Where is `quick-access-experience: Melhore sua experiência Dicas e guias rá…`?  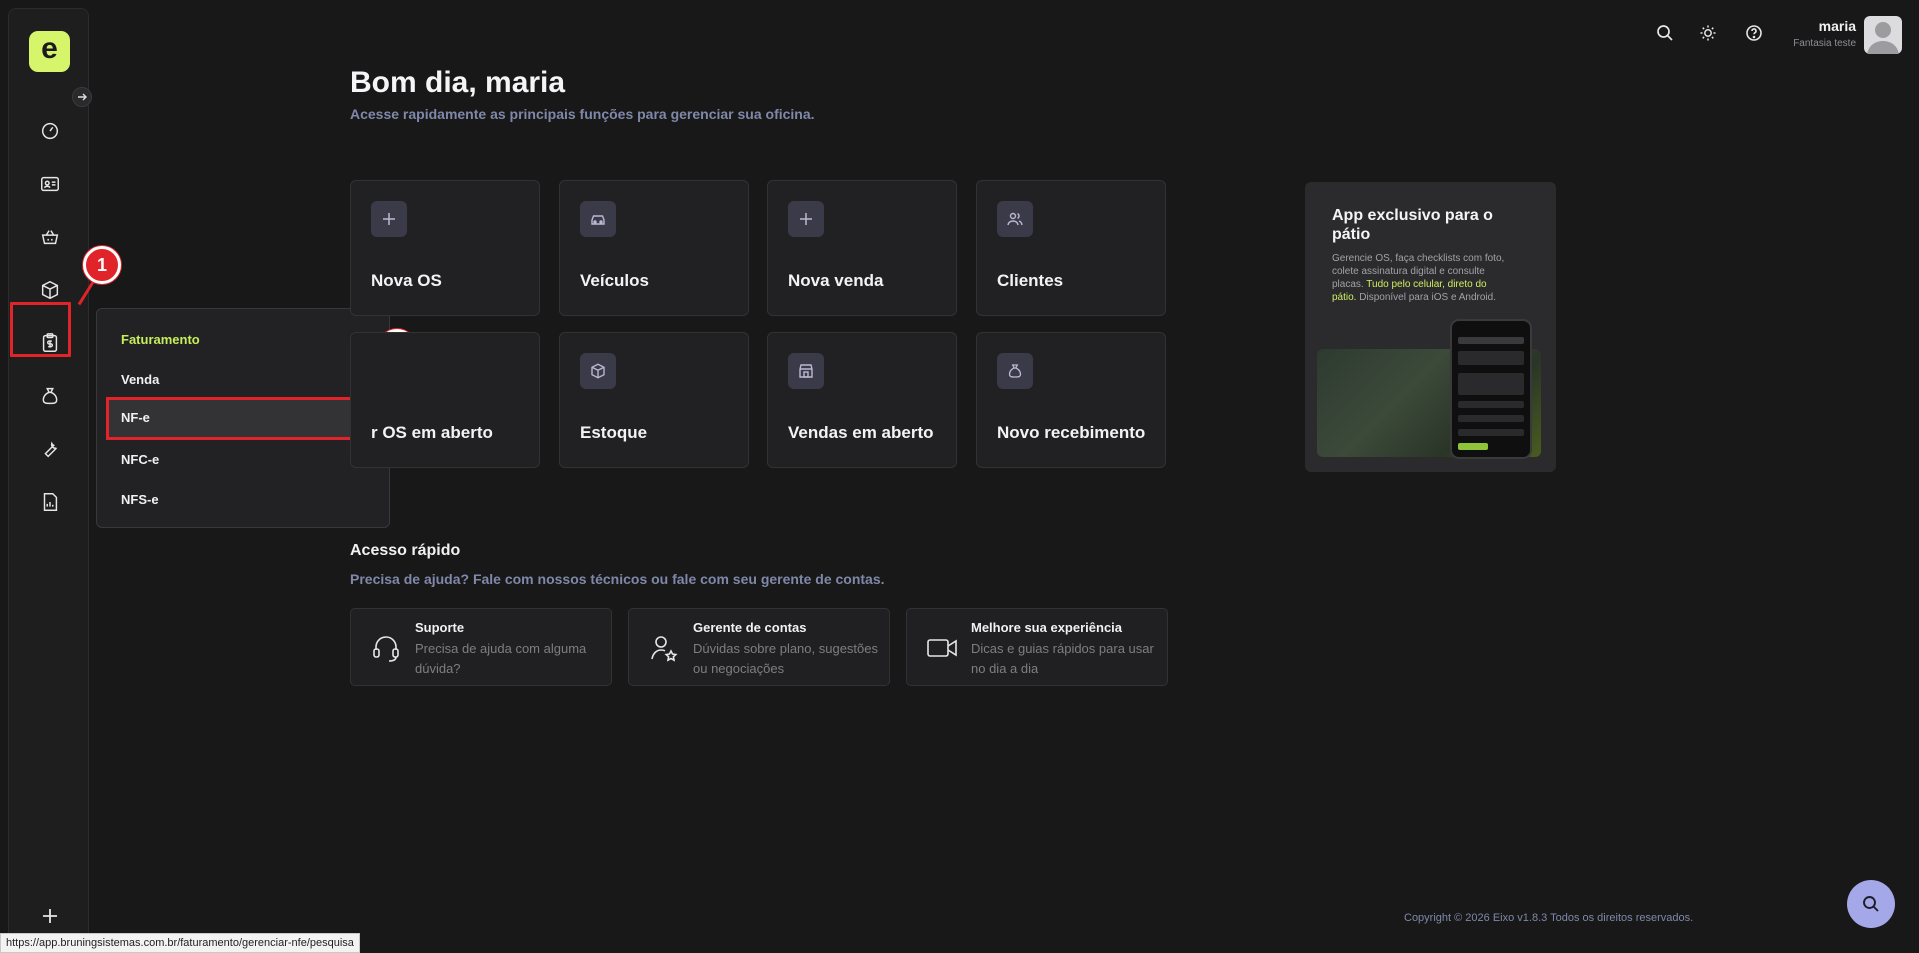
quick-access-experience: Melhore sua experiência Dicas e guias rá… is located at coordinates (1037, 647).